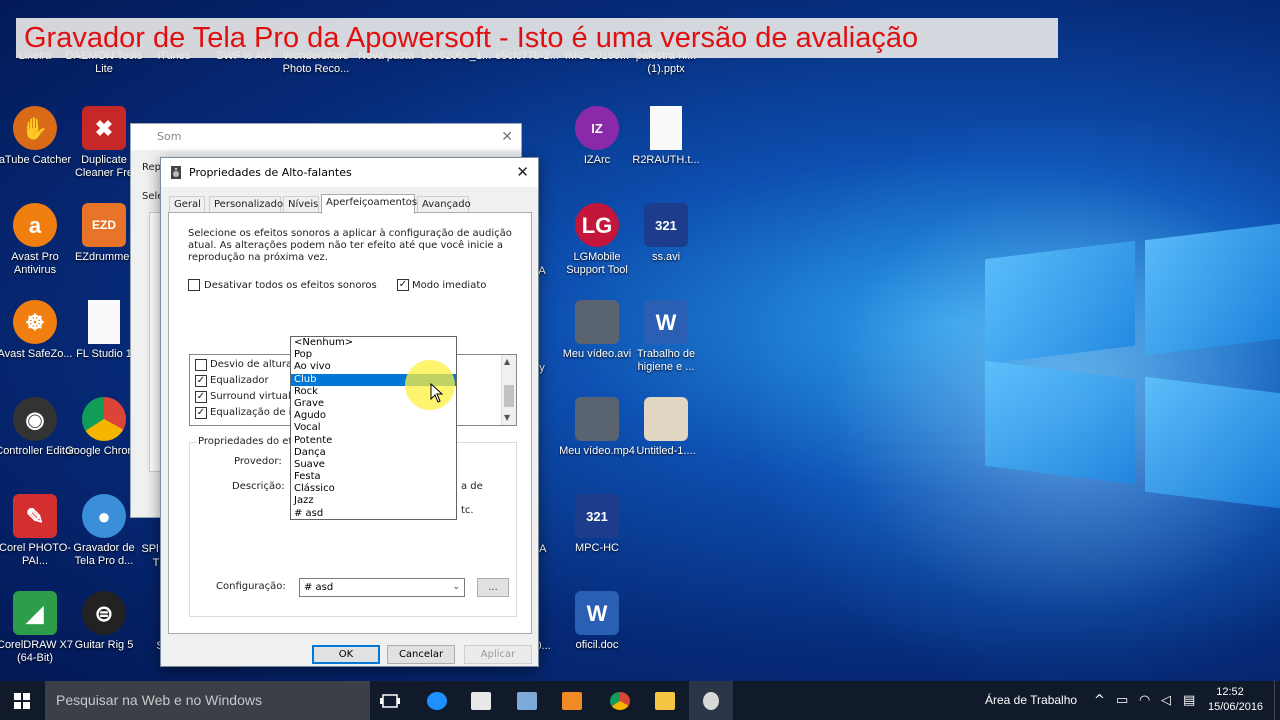  I want to click on file-icon, so click(104, 322).